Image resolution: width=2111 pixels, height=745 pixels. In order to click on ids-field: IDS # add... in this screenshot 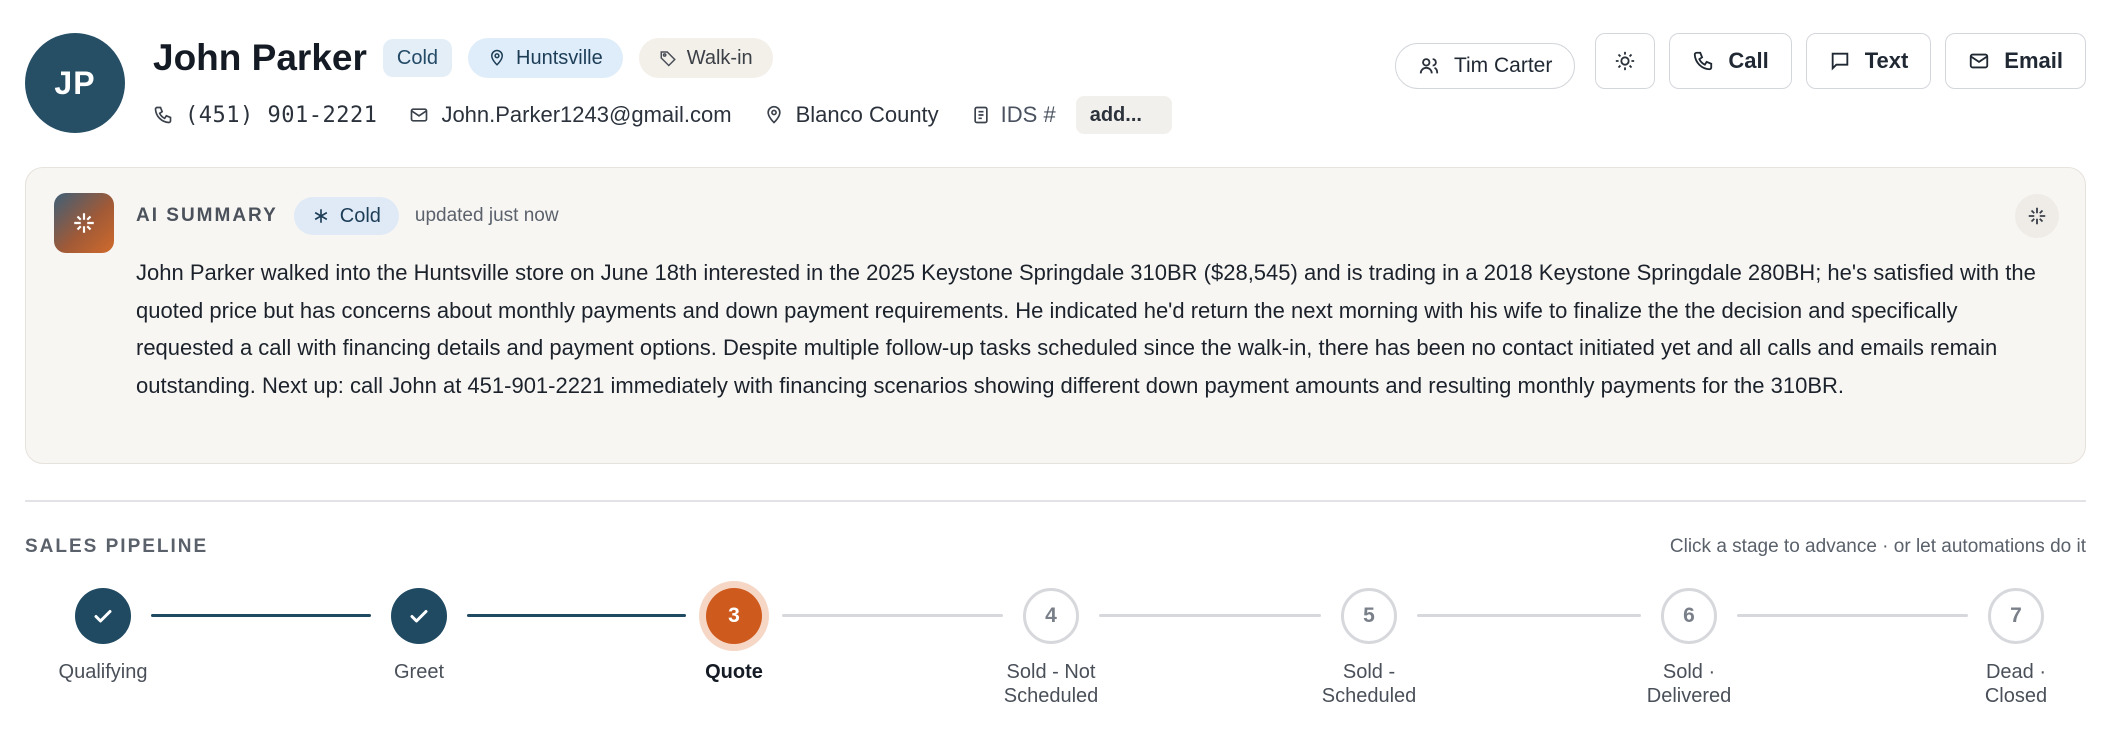, I will do `click(1071, 115)`.